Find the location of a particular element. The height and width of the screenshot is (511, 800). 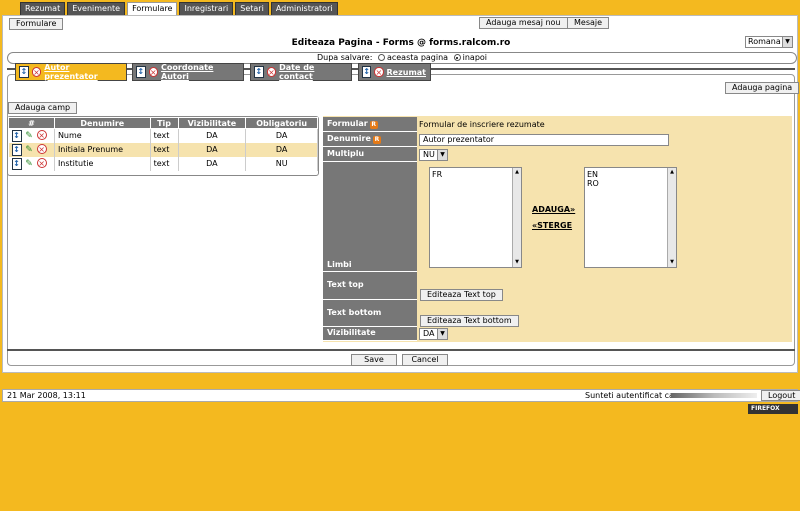

page-tab-label: Autor prezentator is located at coordinates (71, 72).